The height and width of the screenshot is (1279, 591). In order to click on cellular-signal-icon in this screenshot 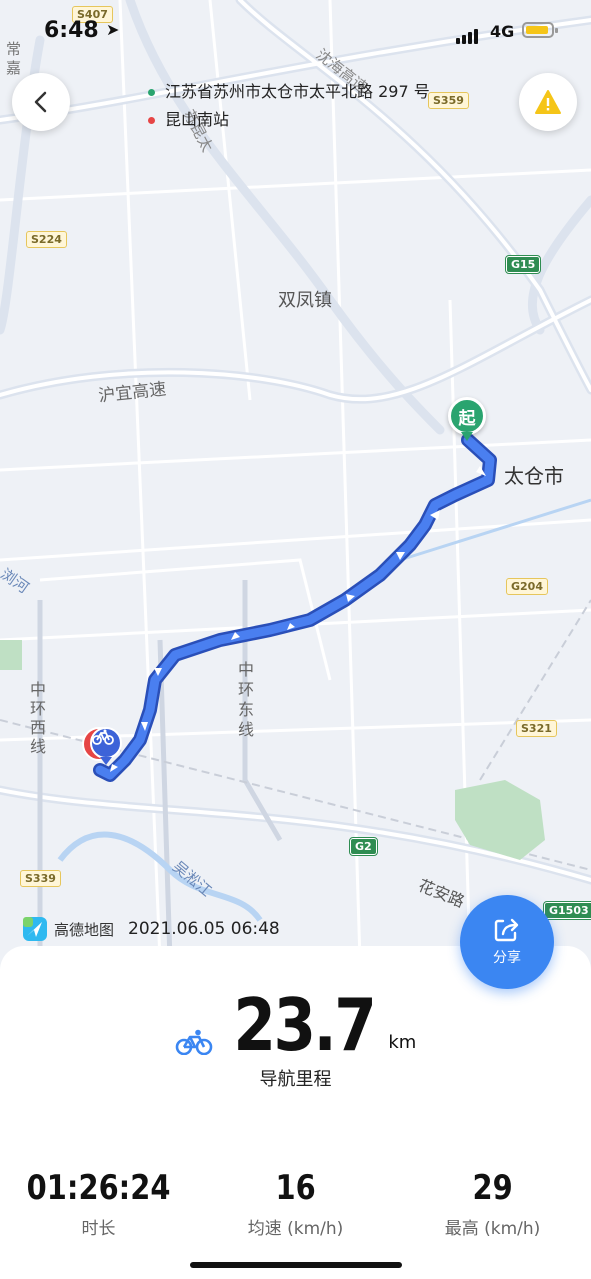, I will do `click(468, 34)`.